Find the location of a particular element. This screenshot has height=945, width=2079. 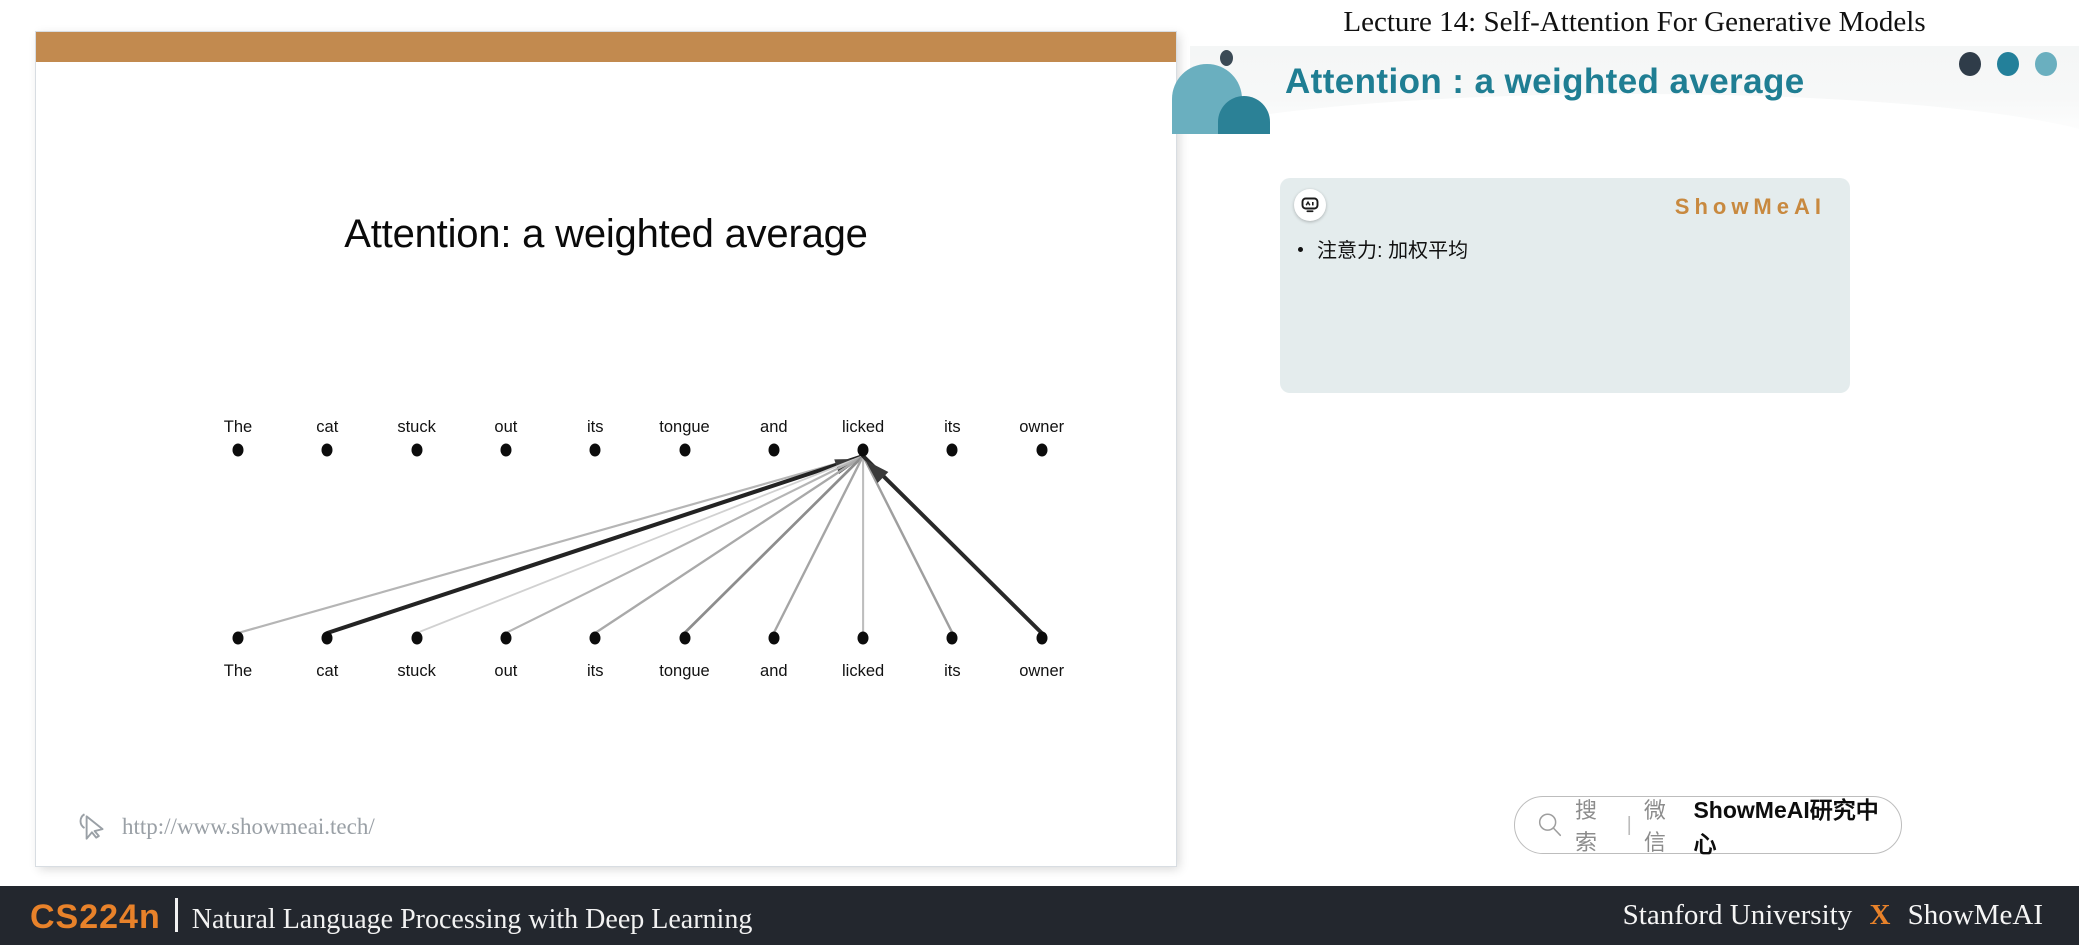

bottom-word-label-7: licked is located at coordinates (863, 671).